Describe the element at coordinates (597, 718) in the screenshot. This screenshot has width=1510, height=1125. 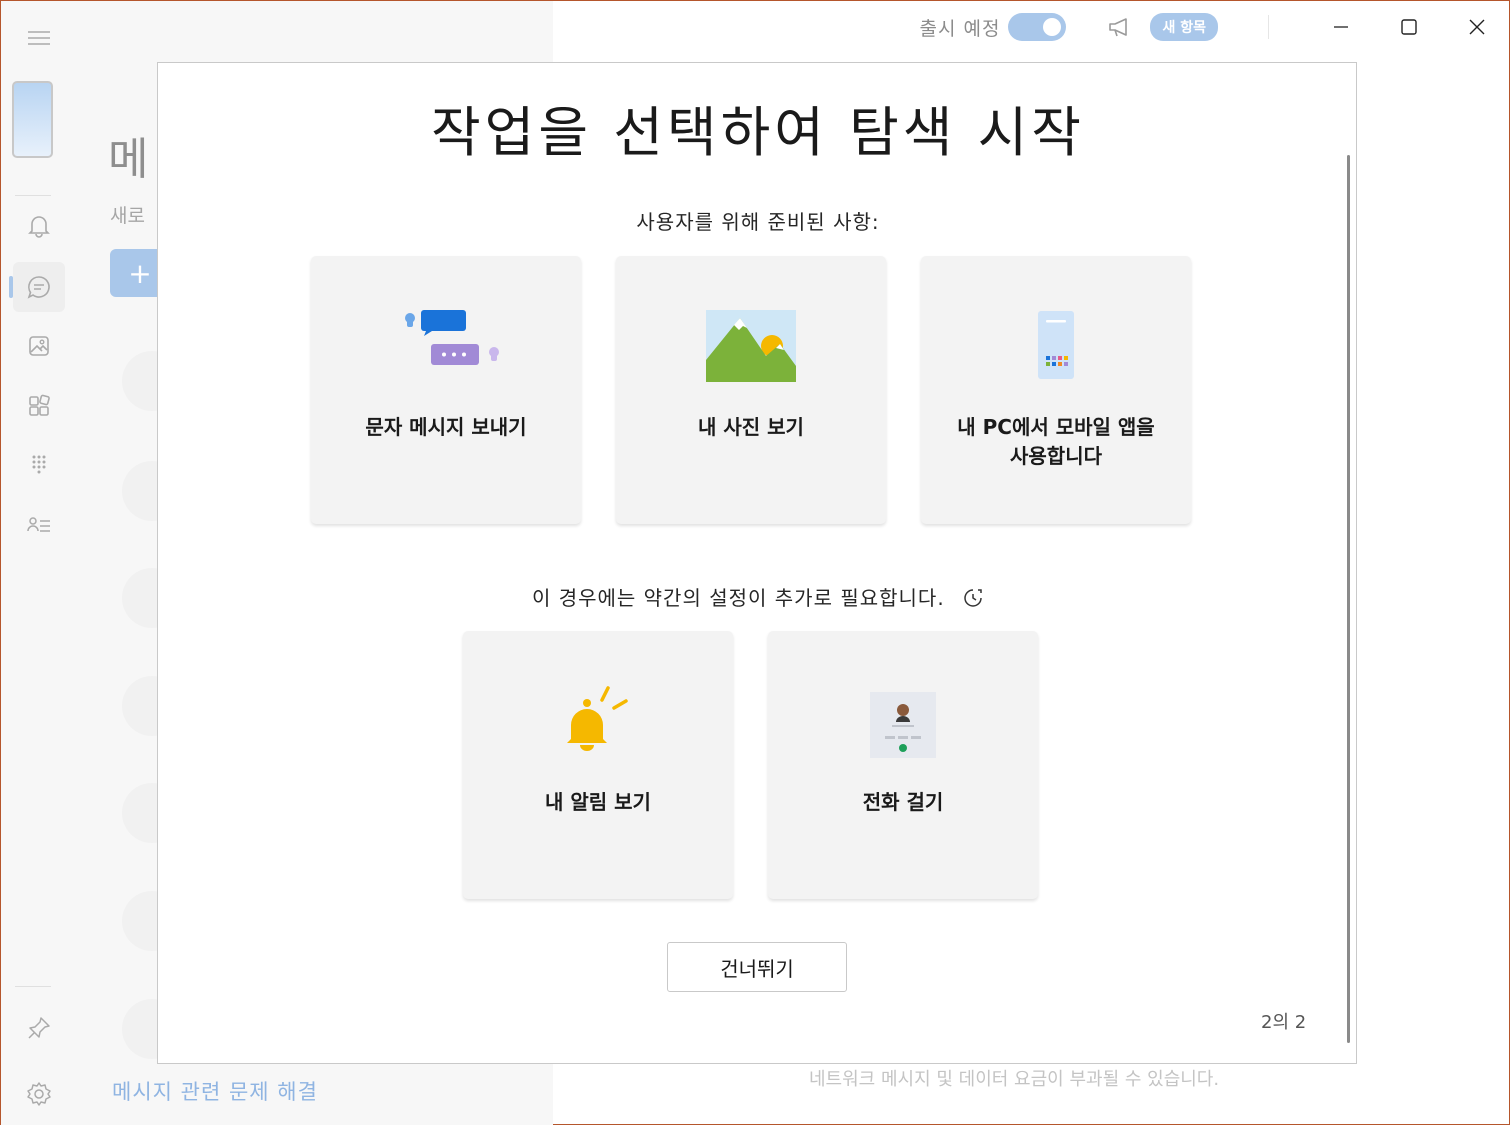
I see `bell-icon` at that location.